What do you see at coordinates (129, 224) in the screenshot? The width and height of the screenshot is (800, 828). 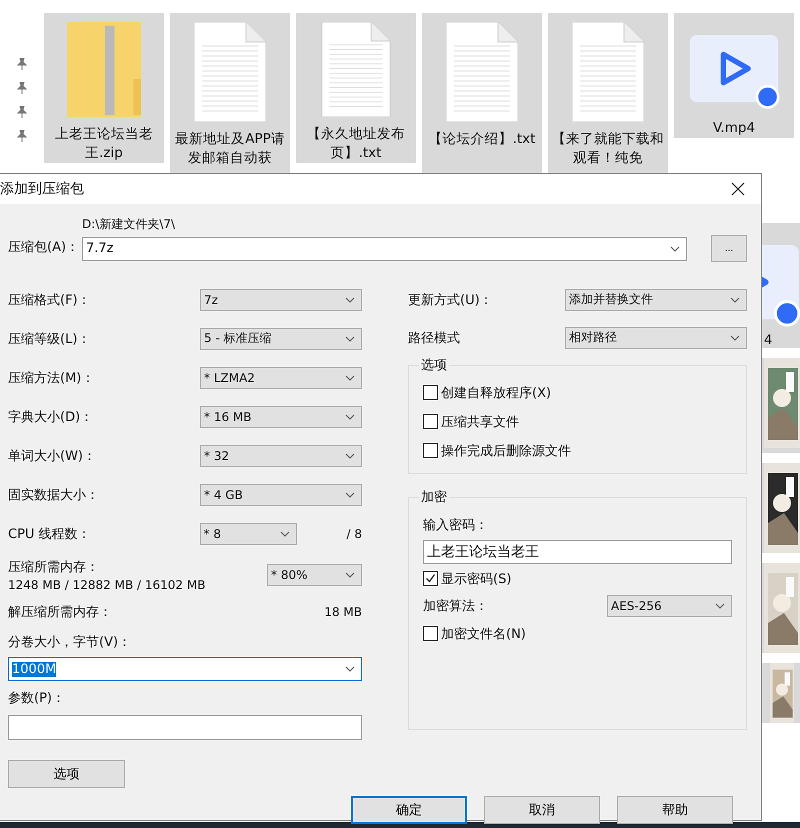 I see `folder-path: D:\新建文件夹\7\` at bounding box center [129, 224].